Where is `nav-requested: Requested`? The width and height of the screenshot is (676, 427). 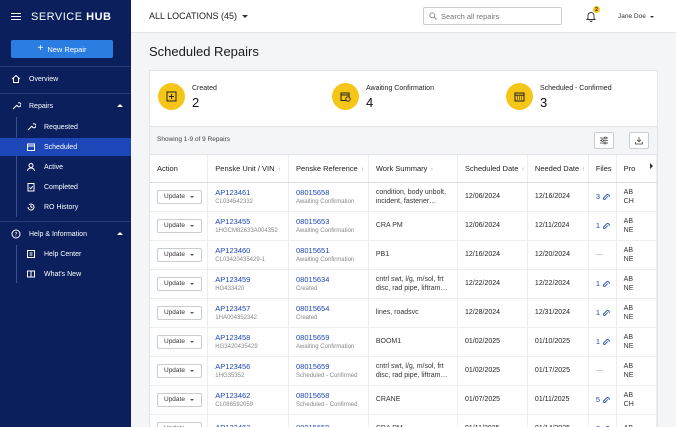 nav-requested: Requested is located at coordinates (65, 127).